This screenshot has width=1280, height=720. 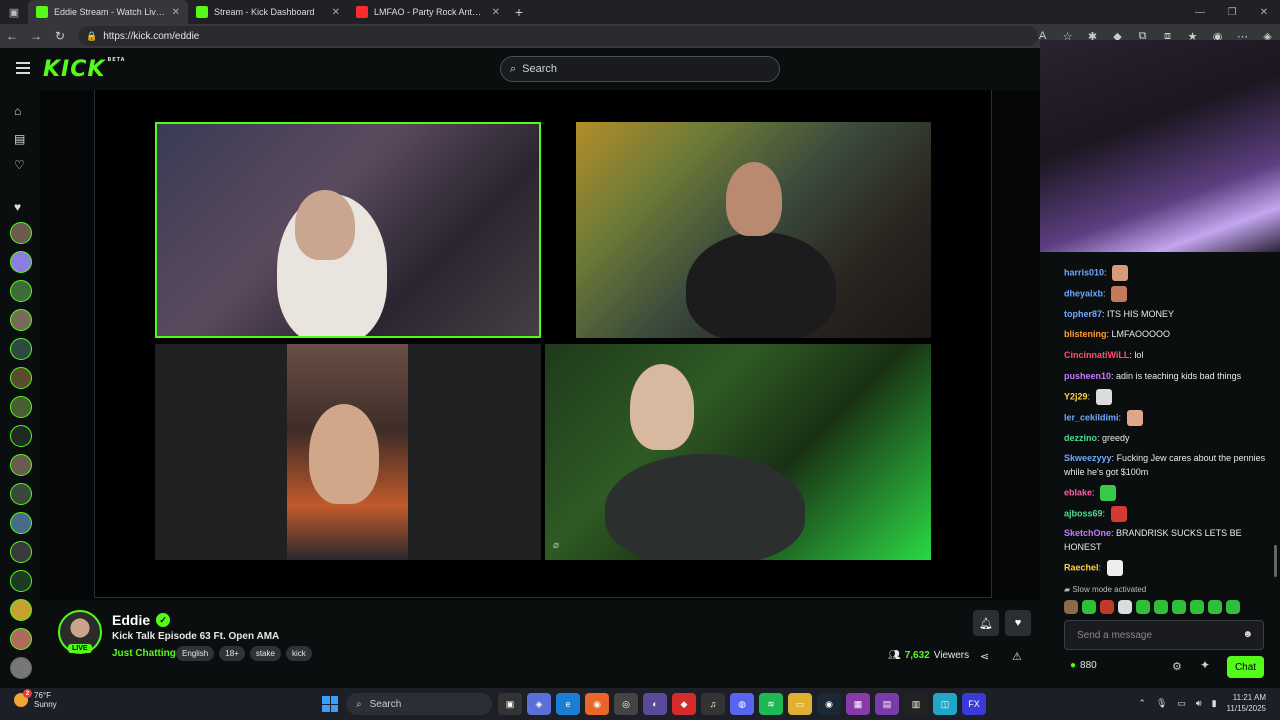 I want to click on browser-tab-eddie: Eddie Stream - Watch Live o ✕, so click(x=108, y=12).